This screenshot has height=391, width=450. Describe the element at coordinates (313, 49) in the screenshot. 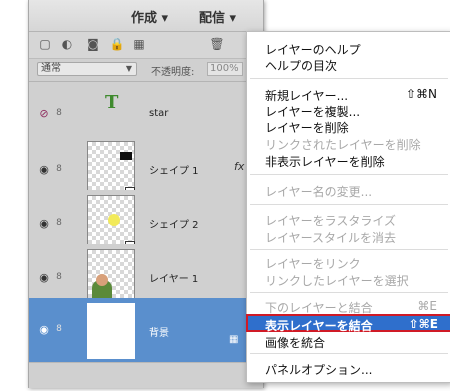

I see `menu-item-layer-help: レイヤーのヘルプ` at that location.